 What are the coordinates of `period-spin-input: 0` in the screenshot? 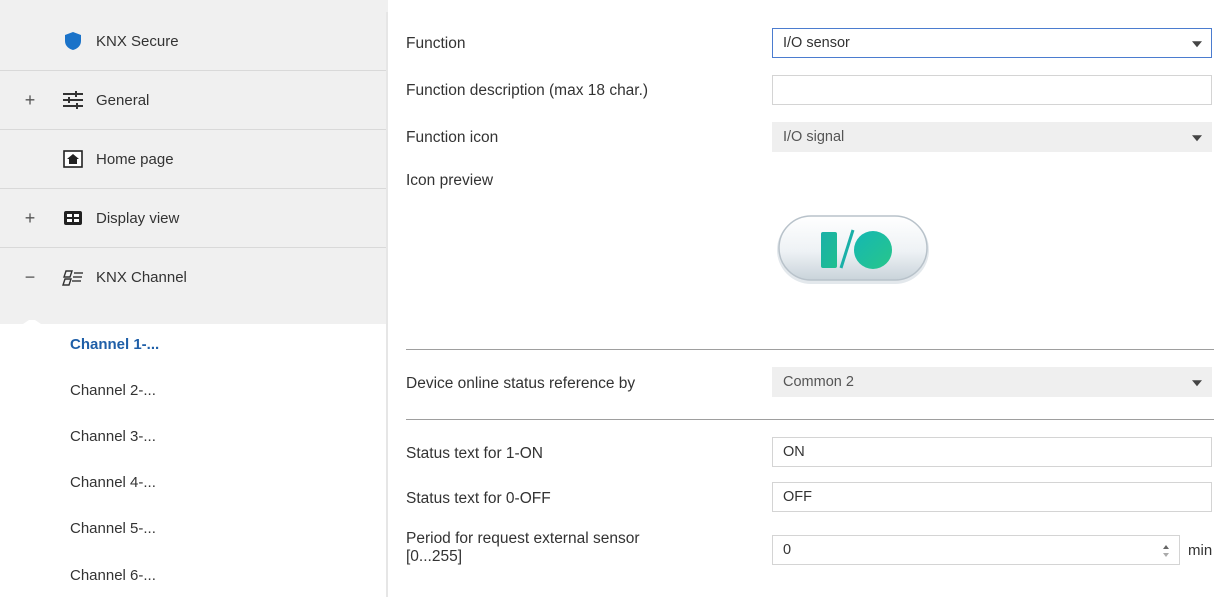 It's located at (976, 550).